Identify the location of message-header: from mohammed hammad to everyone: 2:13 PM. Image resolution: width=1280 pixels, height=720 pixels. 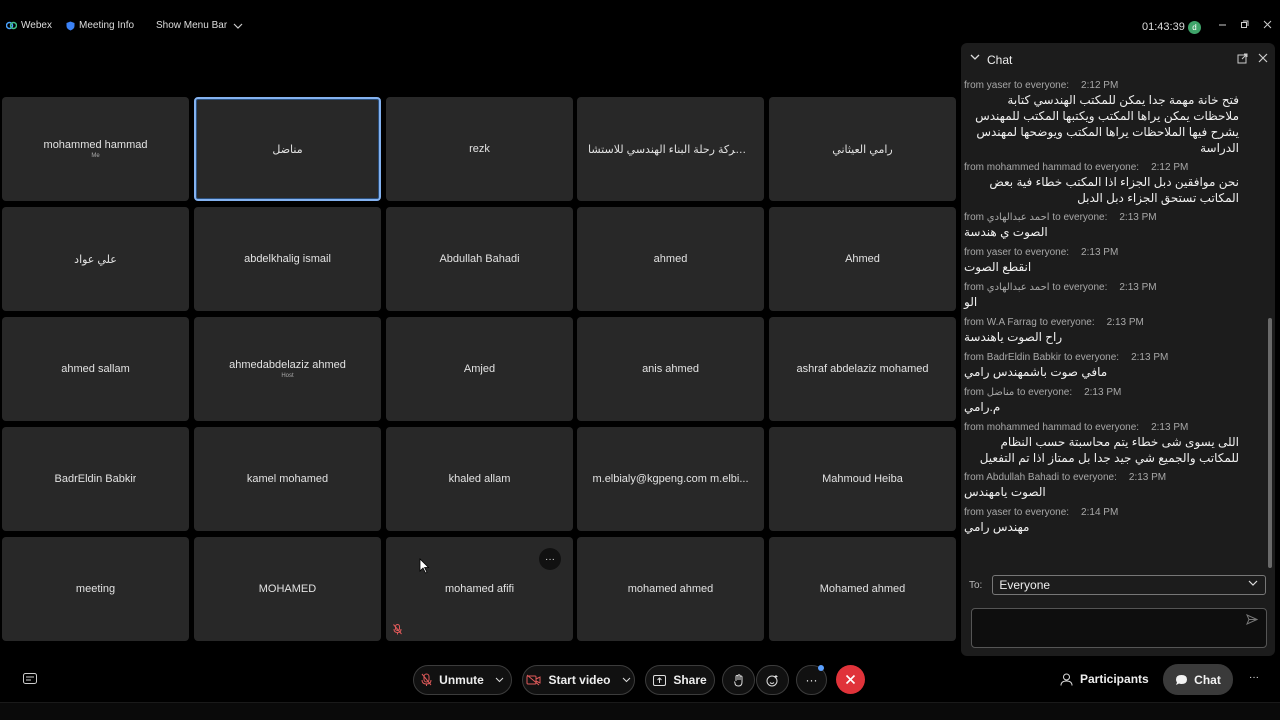
(1112, 427).